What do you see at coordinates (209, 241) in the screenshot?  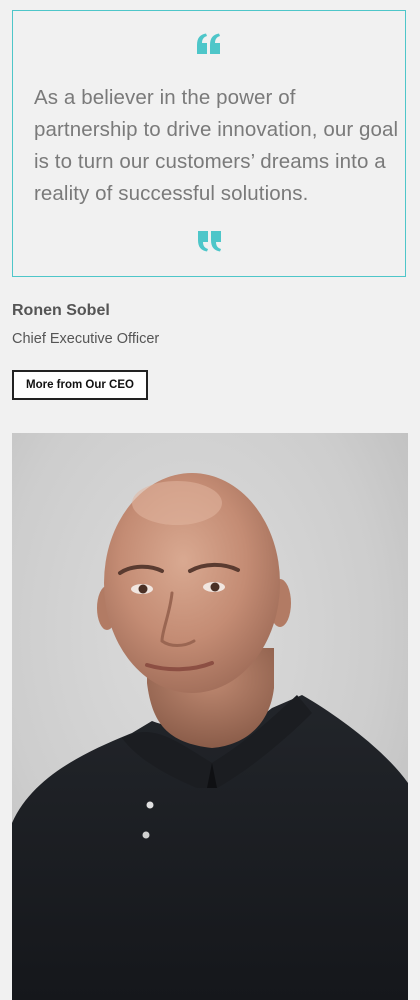 I see `close-quote-icon` at bounding box center [209, 241].